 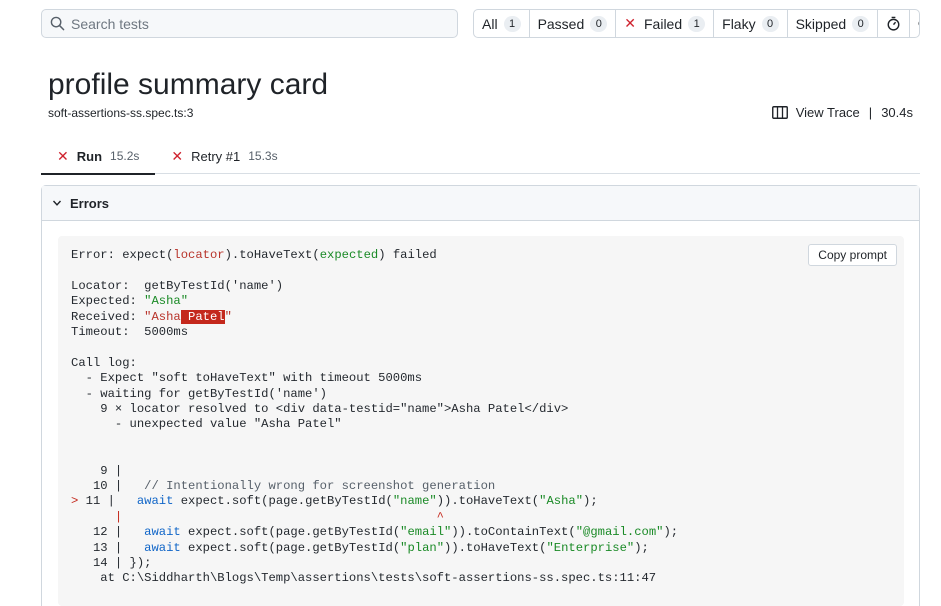 I want to click on tab-retry-duration: 15.3s, so click(x=263, y=156).